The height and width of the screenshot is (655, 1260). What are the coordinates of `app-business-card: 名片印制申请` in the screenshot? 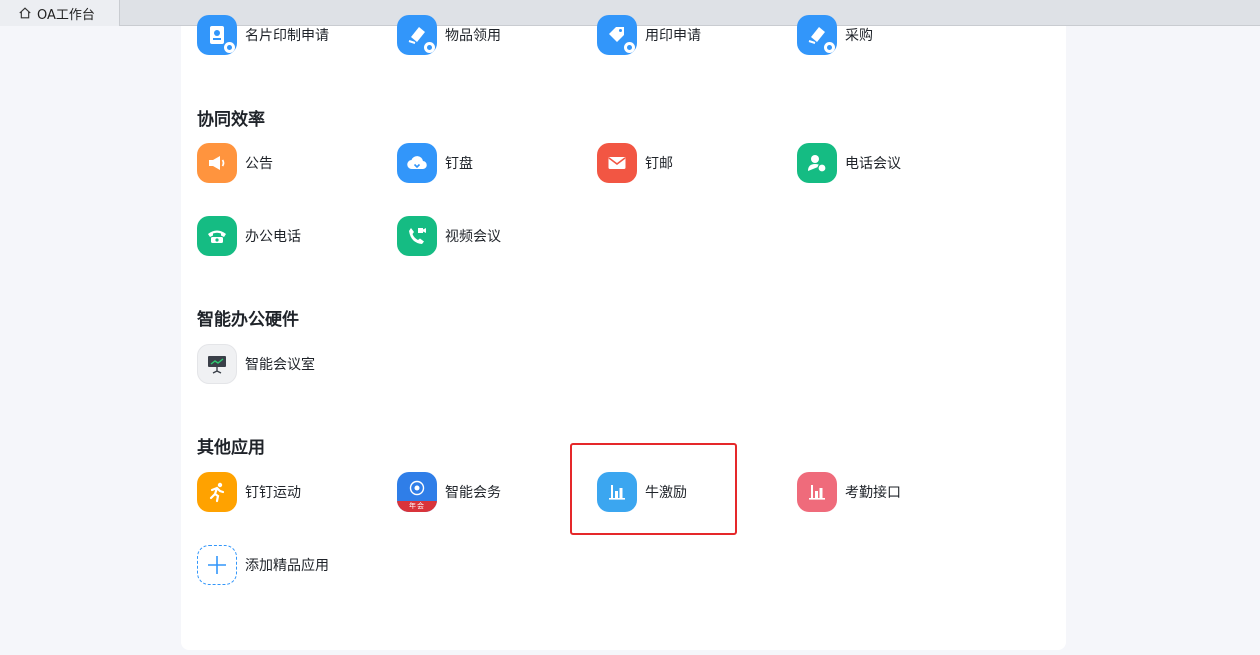 It's located at (263, 35).